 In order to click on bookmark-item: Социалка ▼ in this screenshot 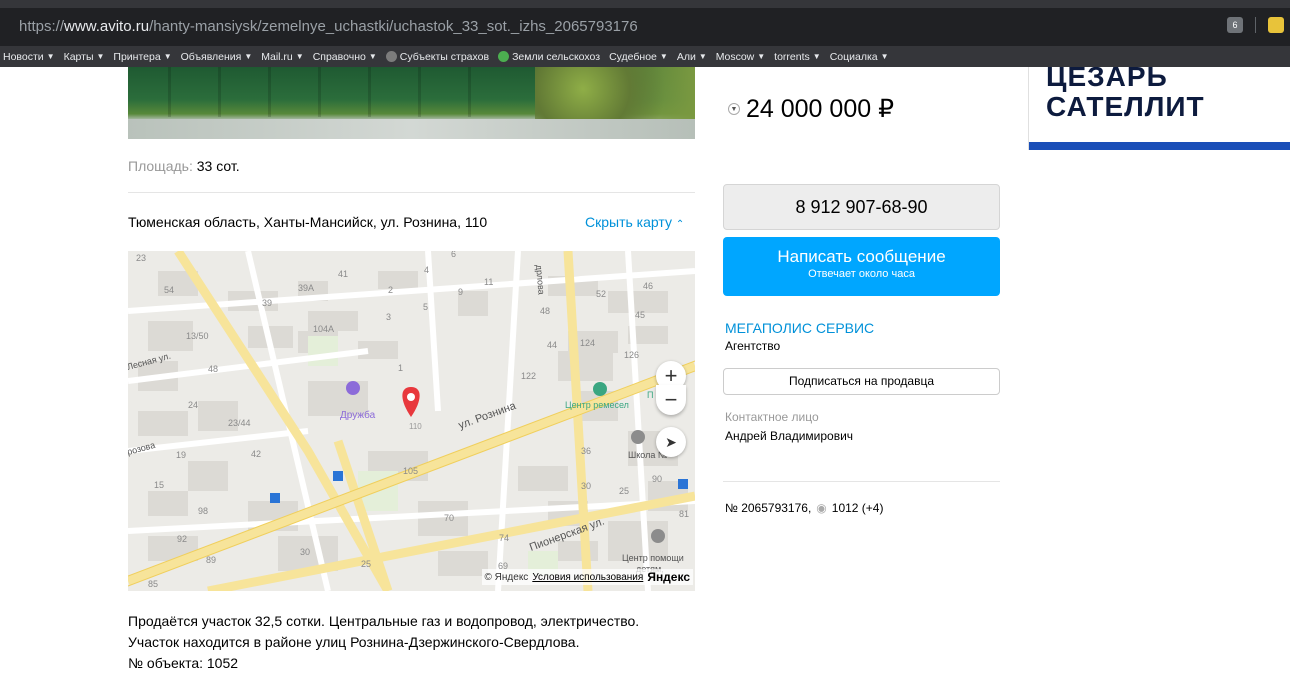, I will do `click(859, 57)`.